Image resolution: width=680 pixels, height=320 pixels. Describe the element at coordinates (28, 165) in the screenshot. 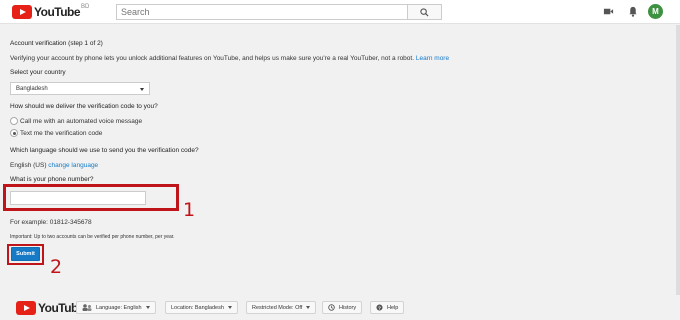

I see `language-value: English (US)` at that location.